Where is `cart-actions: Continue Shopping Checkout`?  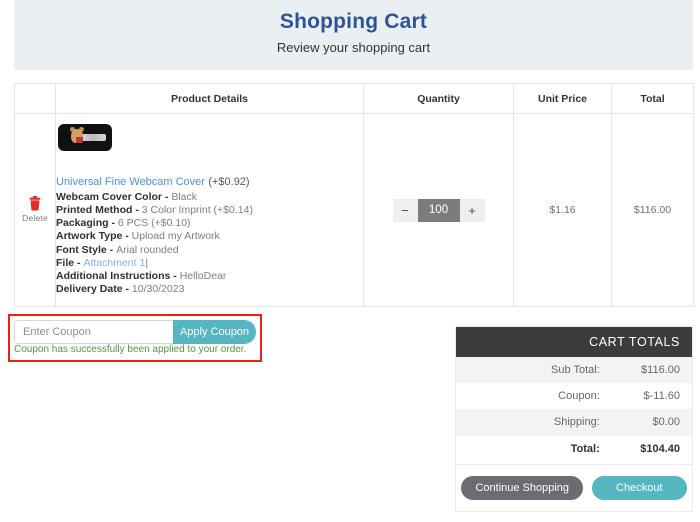 cart-actions: Continue Shopping Checkout is located at coordinates (574, 483).